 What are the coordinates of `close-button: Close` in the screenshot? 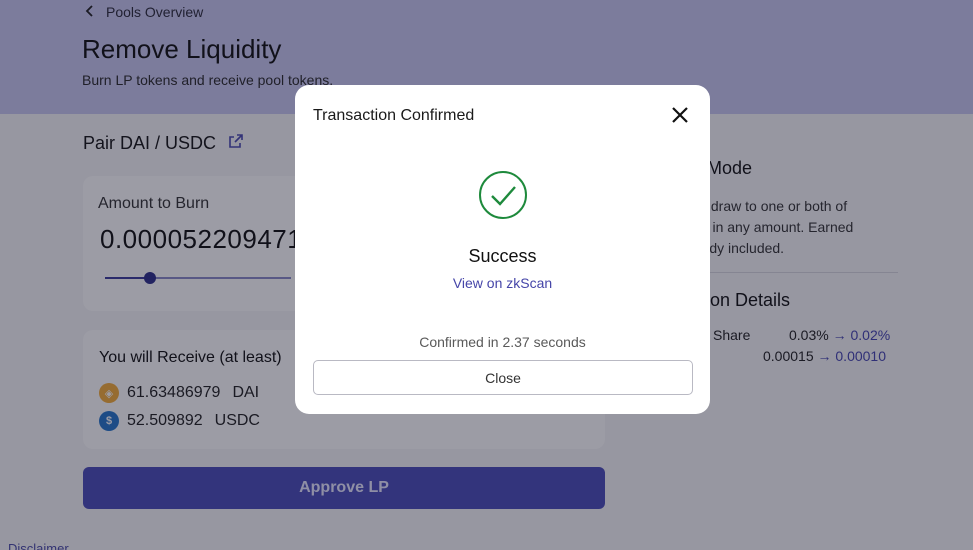 It's located at (503, 377).